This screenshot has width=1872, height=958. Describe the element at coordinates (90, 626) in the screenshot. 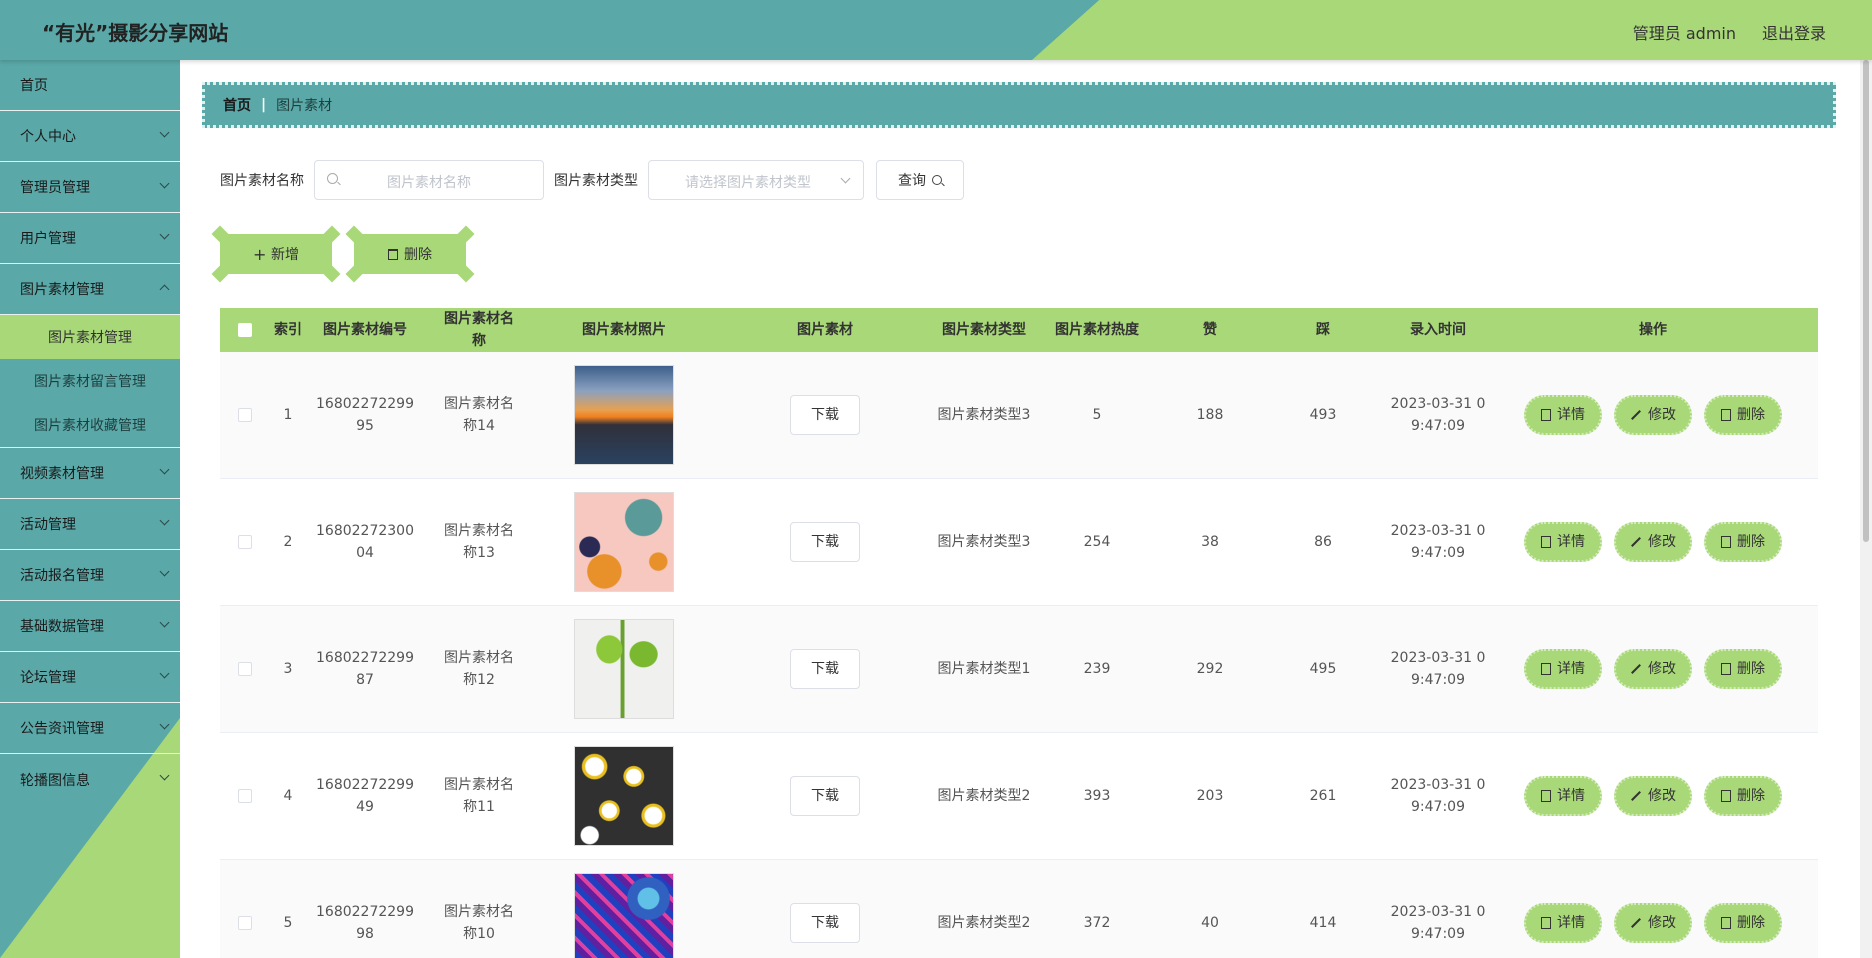

I see `sidebar-item-base-data: 基础数据管理` at that location.